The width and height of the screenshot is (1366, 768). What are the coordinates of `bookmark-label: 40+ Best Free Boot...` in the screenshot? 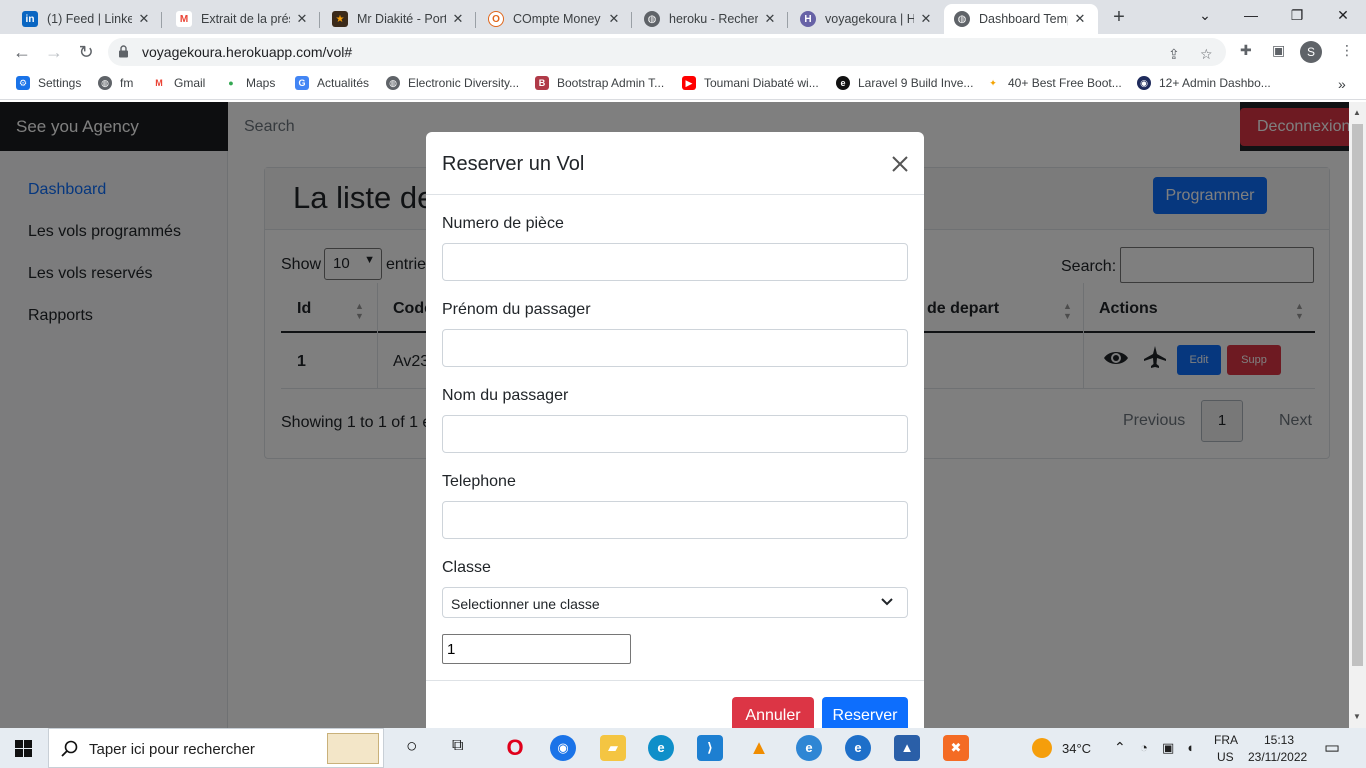 It's located at (1065, 83).